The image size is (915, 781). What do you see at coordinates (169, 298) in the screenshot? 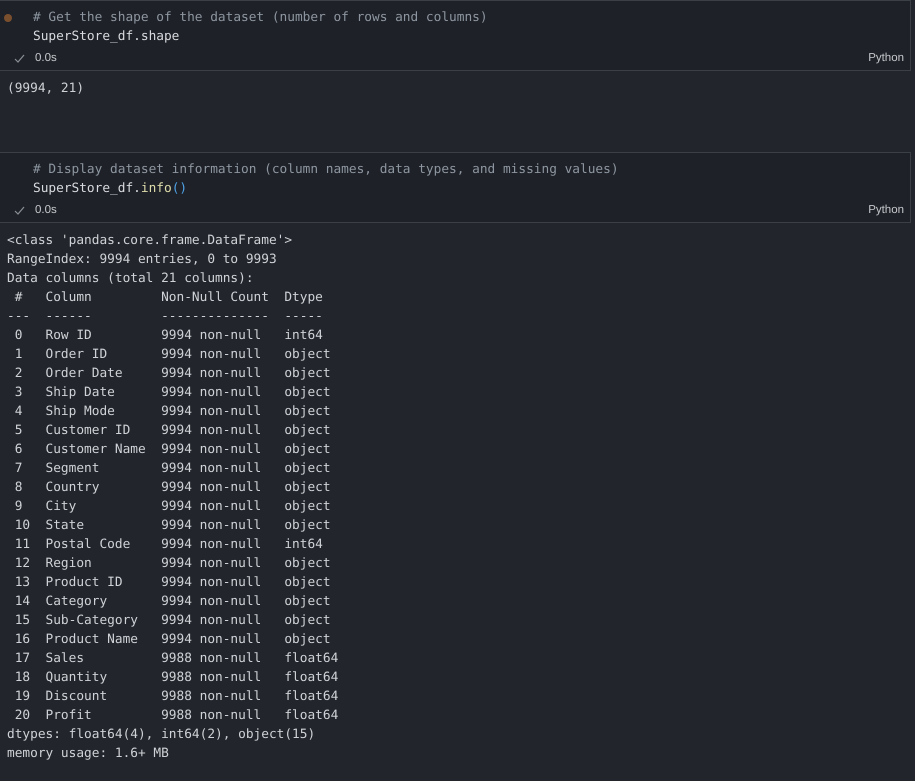
I see `output-line: # Column Non-Null Count Dtype` at bounding box center [169, 298].